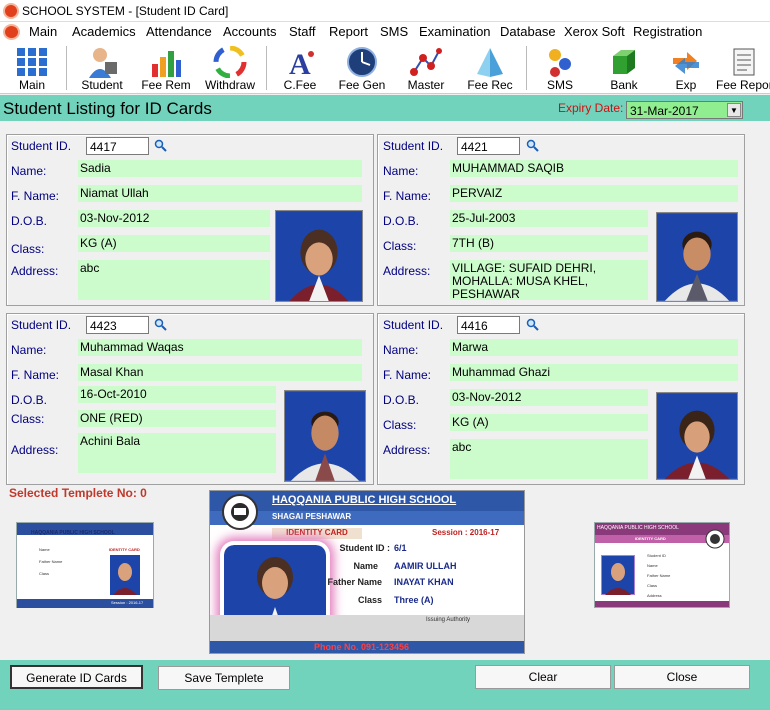 This screenshot has width=770, height=710. I want to click on student-id-input-2: 4421, so click(488, 146).